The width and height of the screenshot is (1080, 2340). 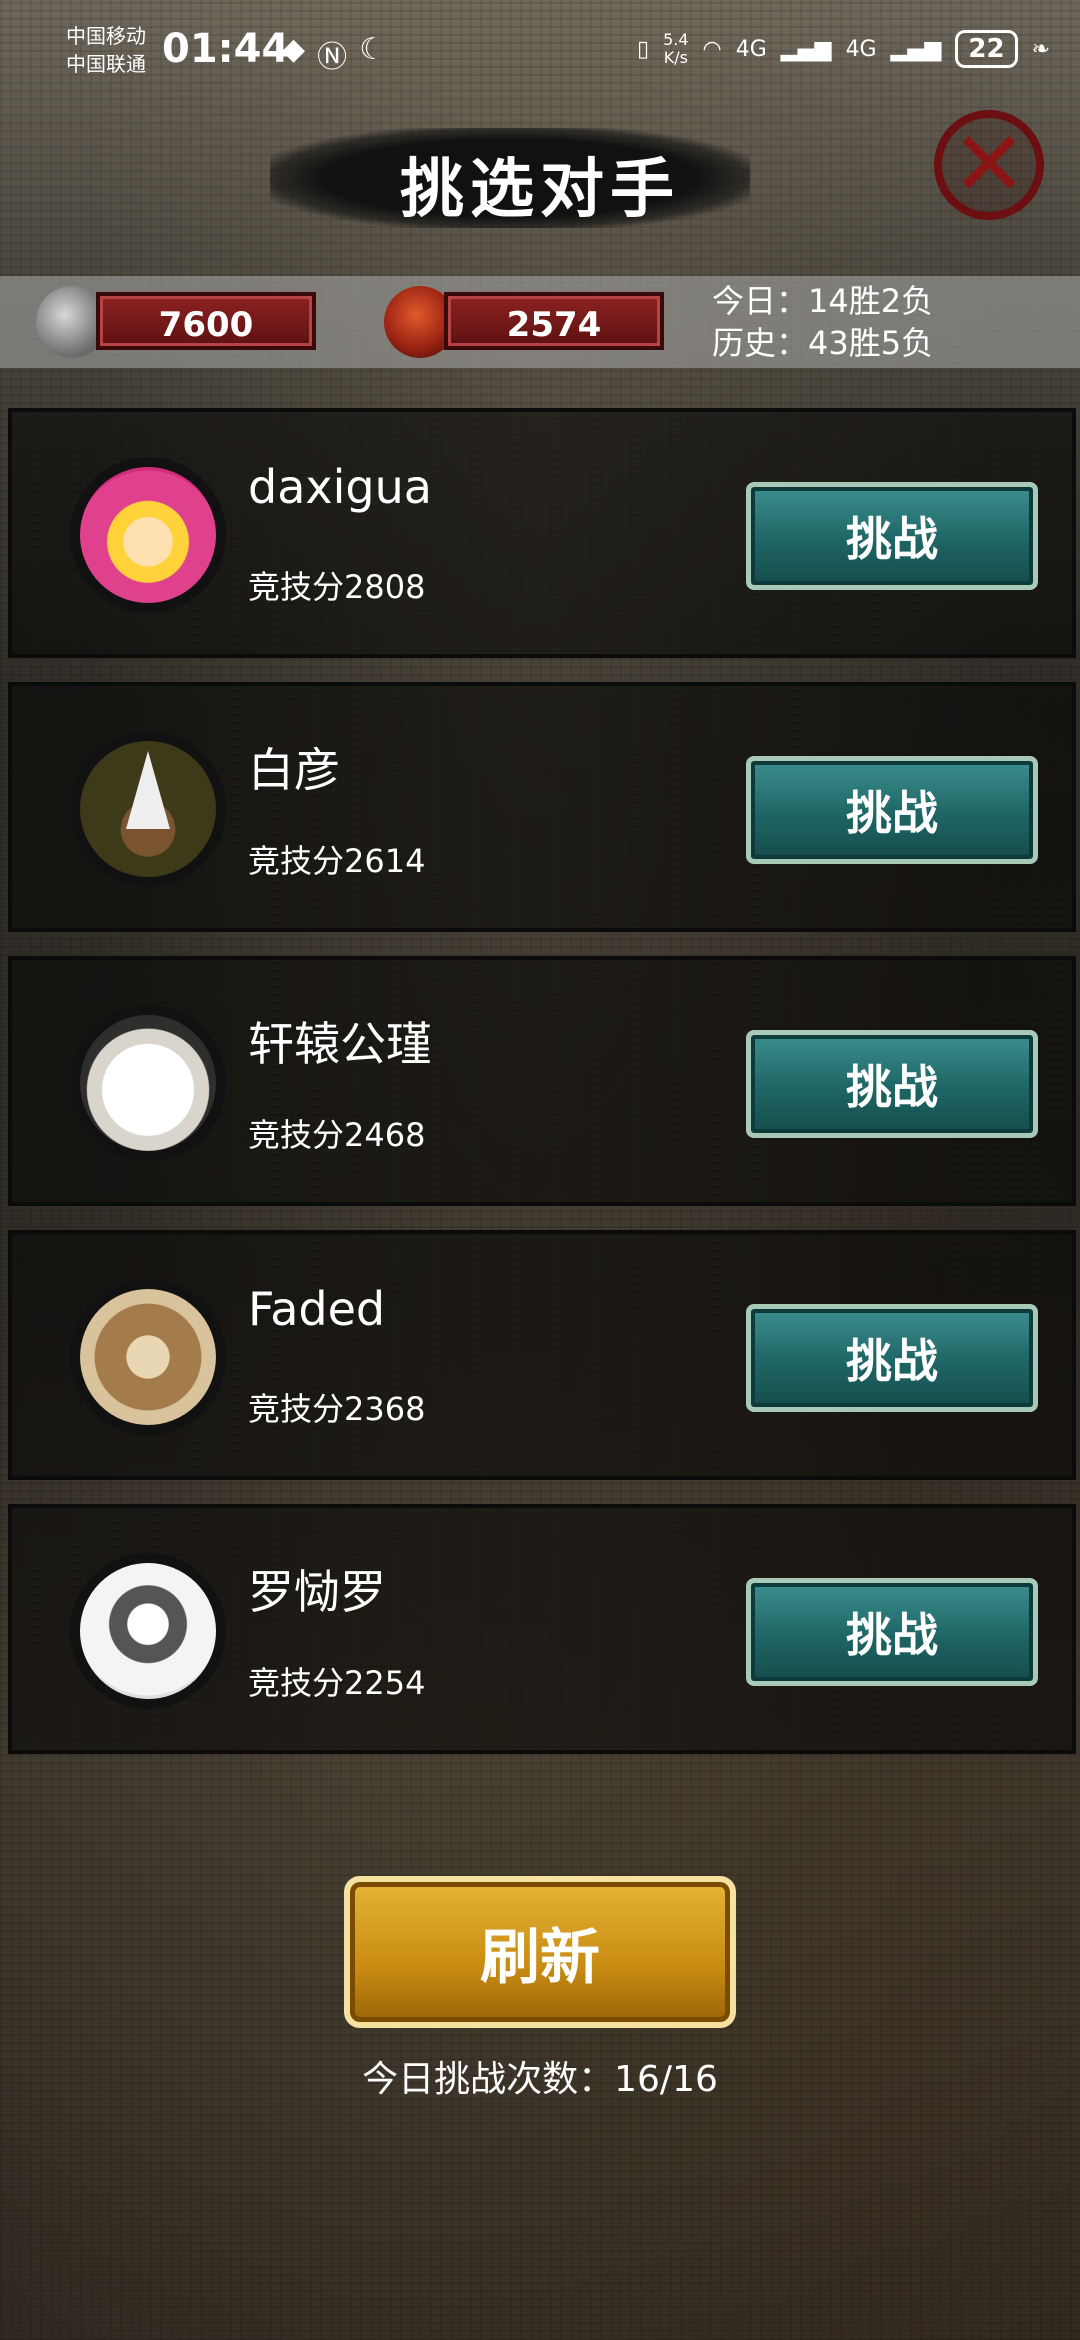 What do you see at coordinates (317, 1592) in the screenshot?
I see `opponent-name: 罗恸罗` at bounding box center [317, 1592].